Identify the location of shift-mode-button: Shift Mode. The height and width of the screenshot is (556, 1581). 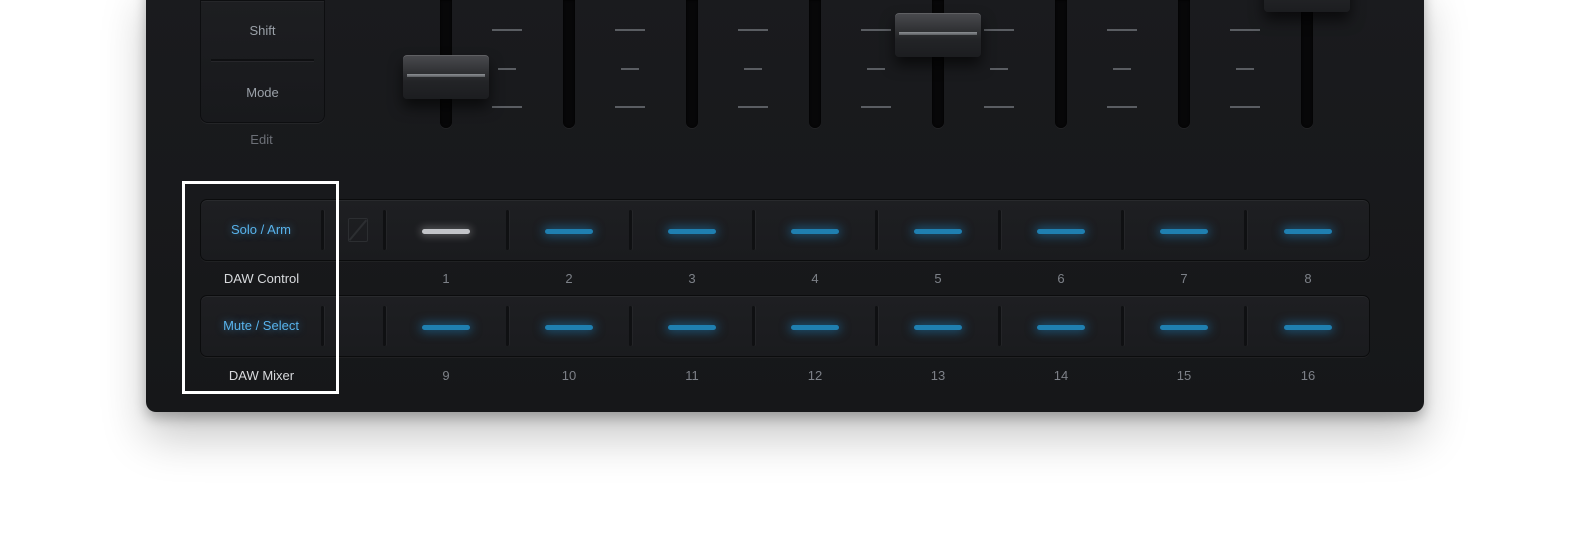
(262, 61).